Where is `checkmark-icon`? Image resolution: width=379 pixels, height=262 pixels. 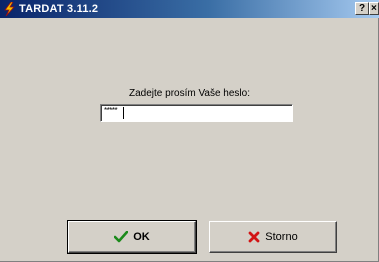 checkmark-icon is located at coordinates (121, 237).